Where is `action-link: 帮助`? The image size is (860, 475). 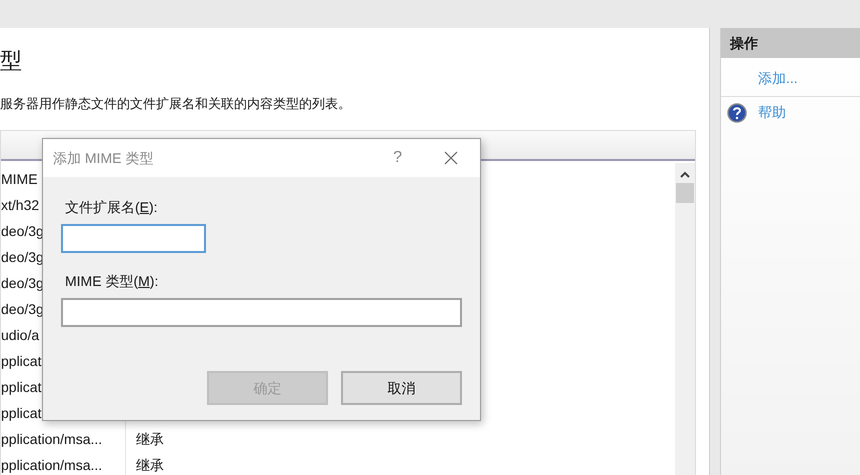
action-link: 帮助 is located at coordinates (772, 112).